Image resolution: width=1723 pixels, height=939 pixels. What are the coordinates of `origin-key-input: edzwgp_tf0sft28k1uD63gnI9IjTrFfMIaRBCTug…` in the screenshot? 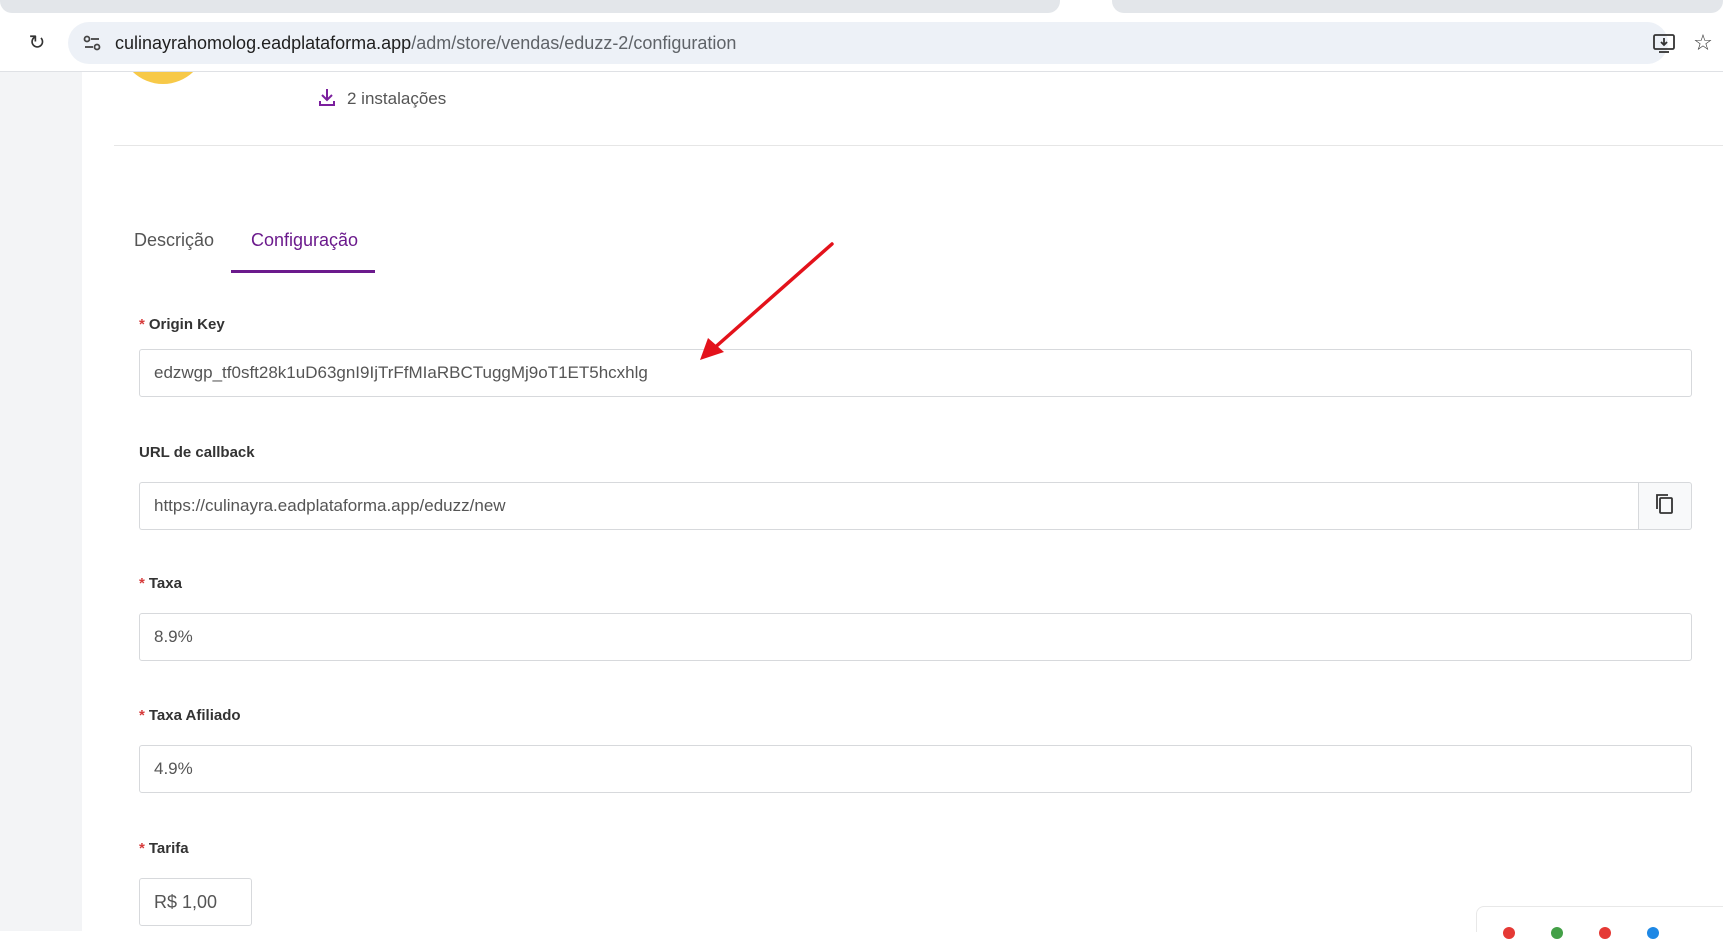 It's located at (915, 373).